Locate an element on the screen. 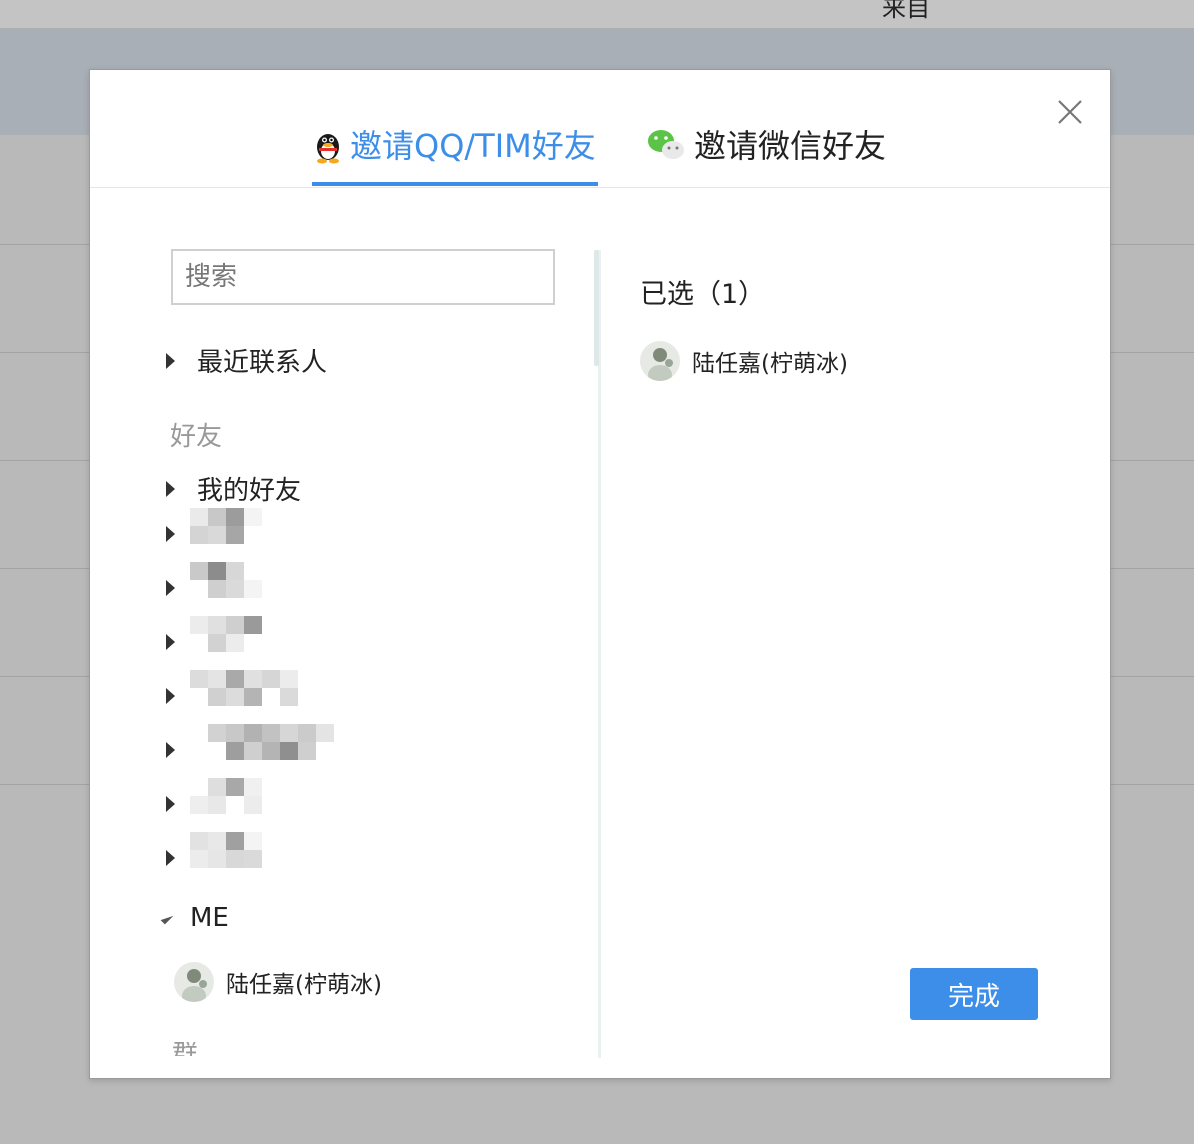  tab-invite-wechat: 邀请微信好友 is located at coordinates (766, 155).